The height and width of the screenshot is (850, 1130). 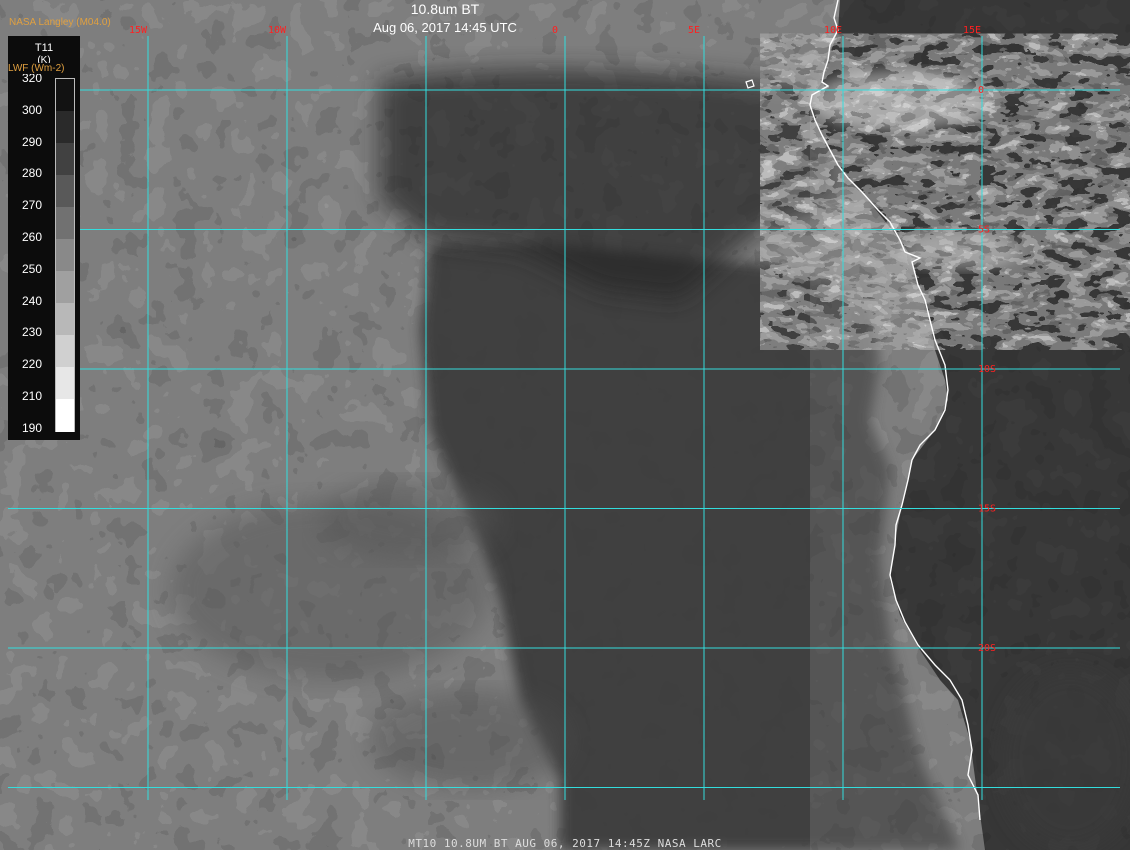 I want to click on latitude-label: 10S, so click(x=987, y=369).